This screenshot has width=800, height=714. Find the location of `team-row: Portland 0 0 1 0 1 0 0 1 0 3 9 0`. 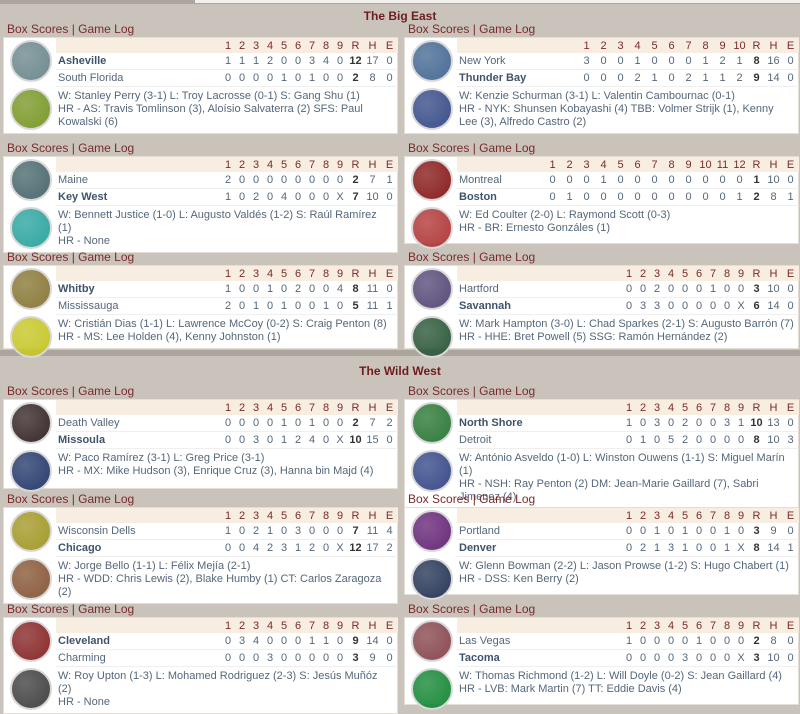

team-row: Portland 0 0 1 0 1 0 0 1 0 3 9 0 is located at coordinates (628, 531).